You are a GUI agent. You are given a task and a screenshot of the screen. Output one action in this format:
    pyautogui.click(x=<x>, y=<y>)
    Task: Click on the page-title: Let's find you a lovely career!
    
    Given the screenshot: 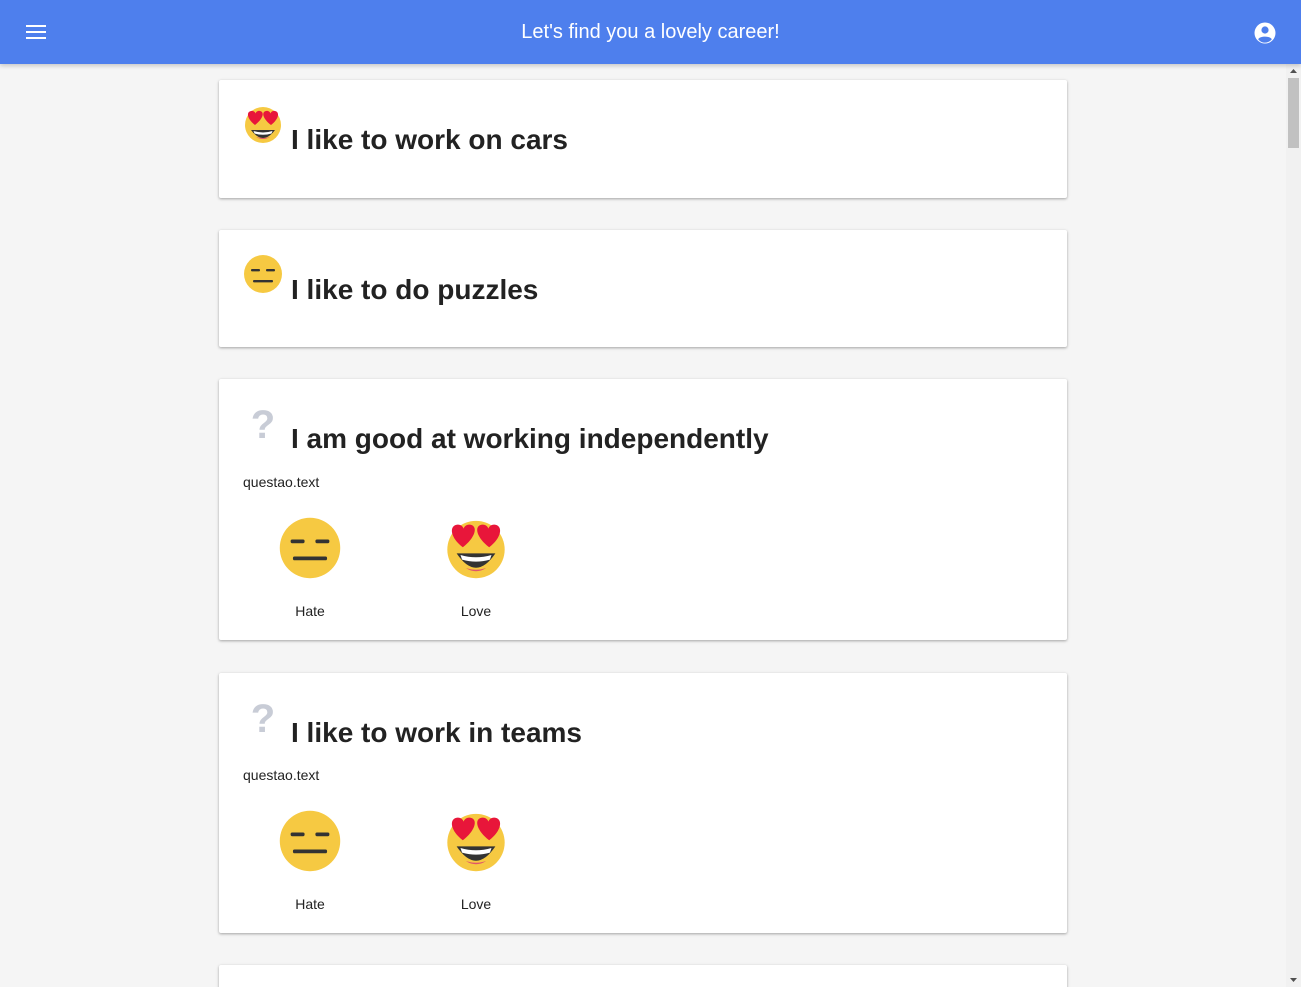 What is the action you would take?
    pyautogui.click(x=650, y=32)
    